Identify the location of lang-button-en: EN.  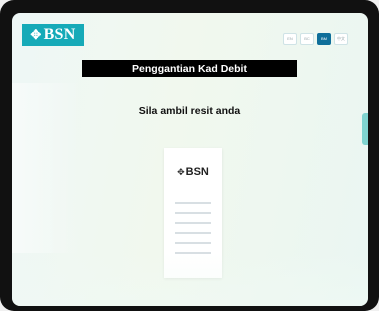
(290, 39).